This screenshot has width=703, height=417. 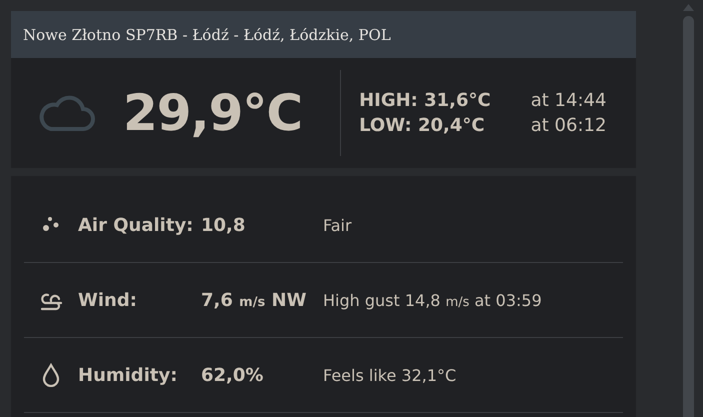 What do you see at coordinates (254, 300) in the screenshot?
I see `row-value: 7,6 m/s NW` at bounding box center [254, 300].